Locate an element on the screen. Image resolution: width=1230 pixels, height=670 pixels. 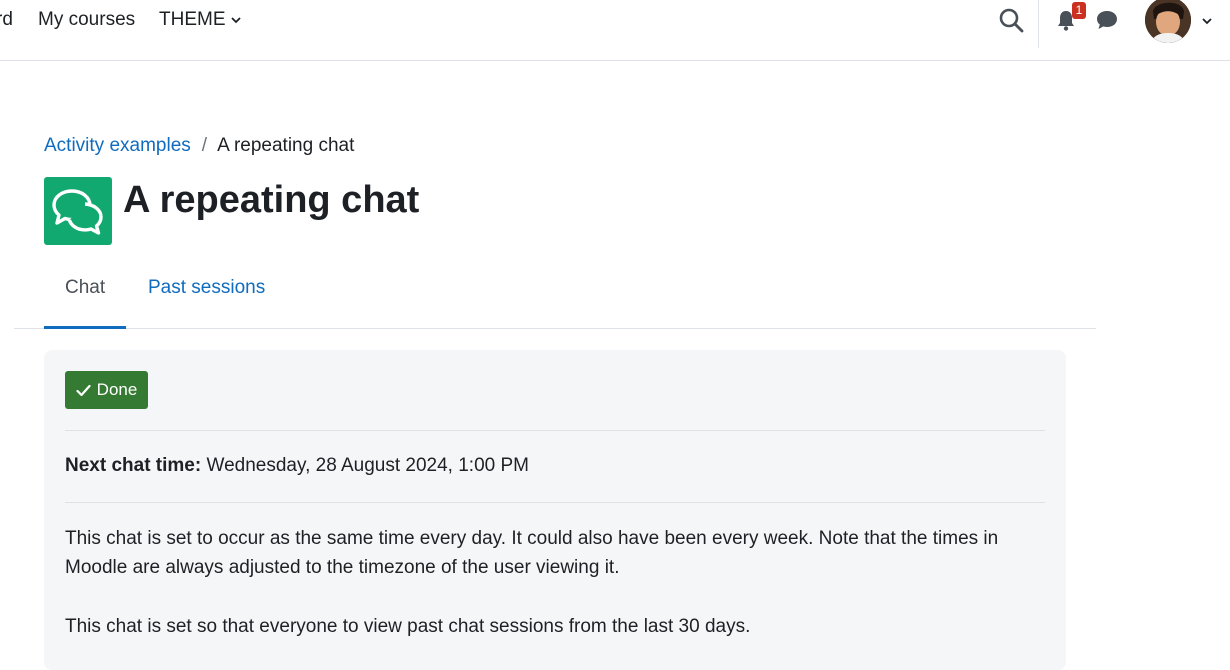
done-button: Done is located at coordinates (106, 390).